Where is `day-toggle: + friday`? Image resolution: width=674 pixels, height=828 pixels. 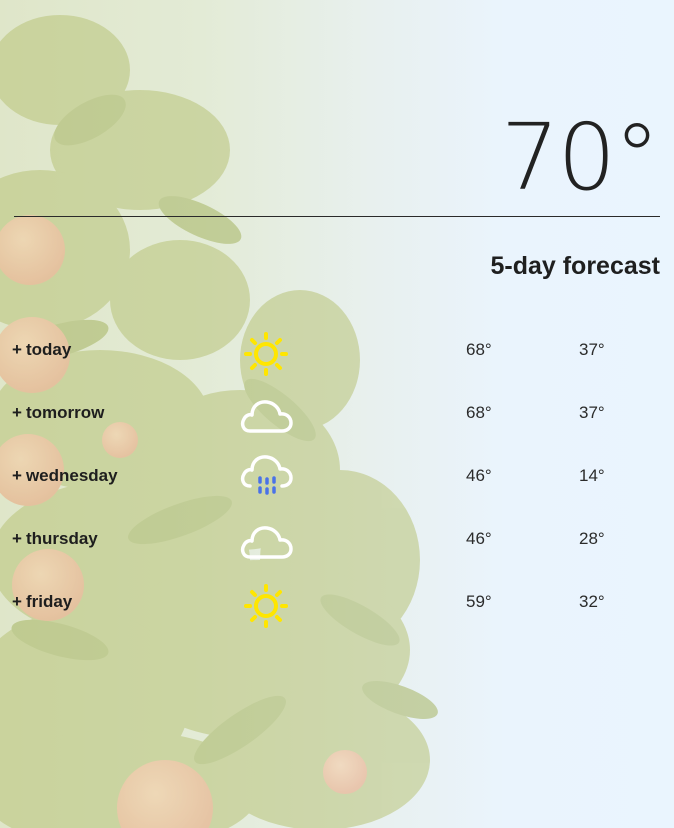
day-toggle: + friday is located at coordinates (42, 602).